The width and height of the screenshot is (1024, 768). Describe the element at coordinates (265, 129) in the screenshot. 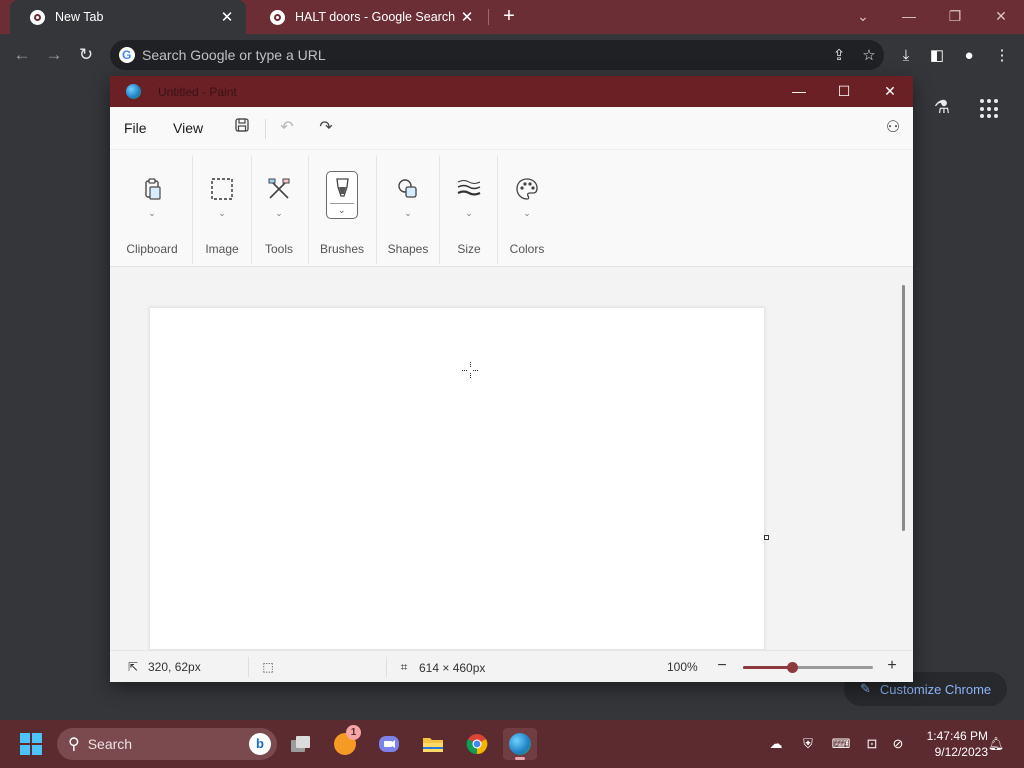

I see `menu-divider` at that location.